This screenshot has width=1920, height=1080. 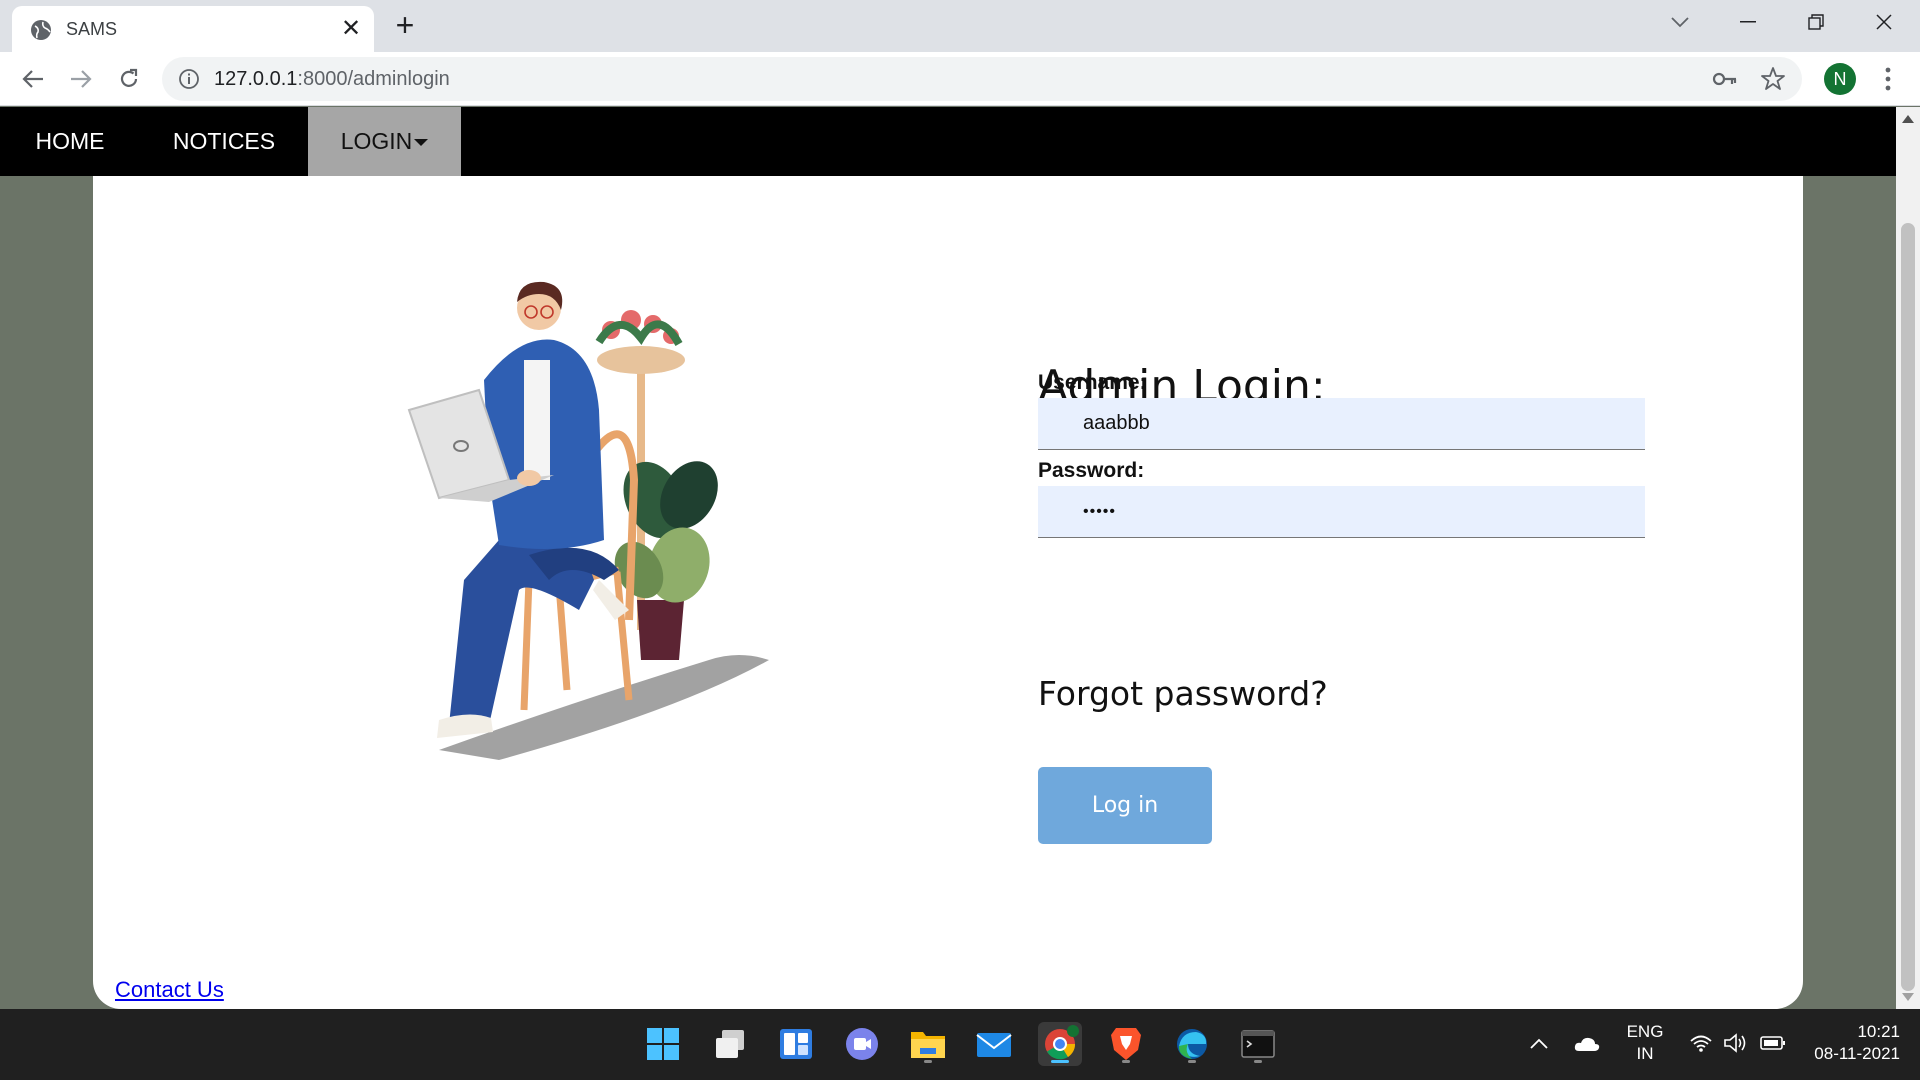 I want to click on close-icon, so click(x=1884, y=22).